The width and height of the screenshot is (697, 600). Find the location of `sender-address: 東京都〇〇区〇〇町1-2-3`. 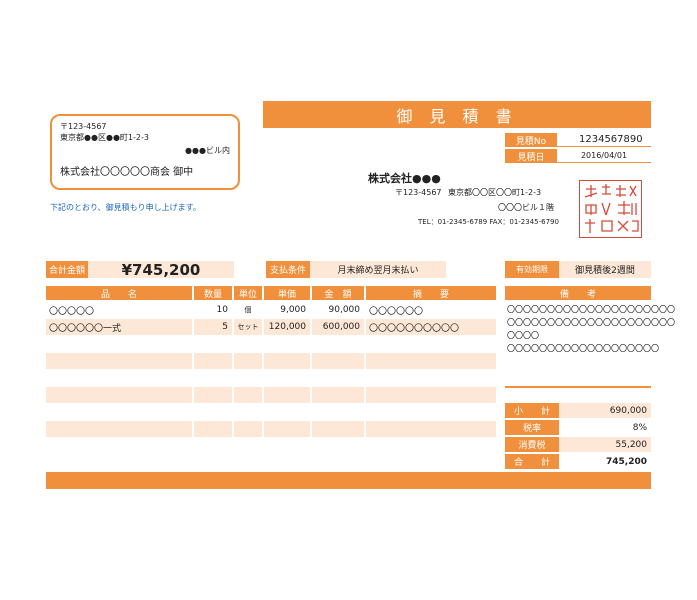

sender-address: 東京都〇〇区〇〇町1-2-3 is located at coordinates (495, 192).